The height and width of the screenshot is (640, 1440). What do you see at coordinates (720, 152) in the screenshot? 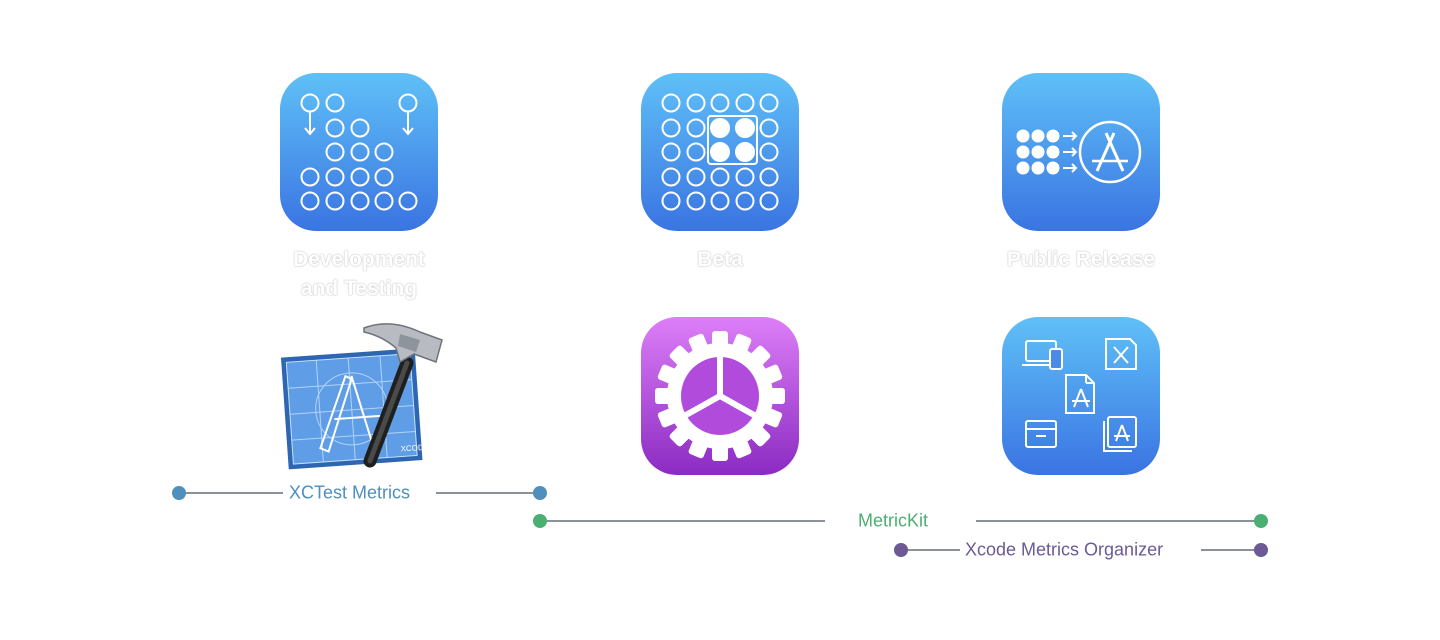
I see `beta-icon` at bounding box center [720, 152].